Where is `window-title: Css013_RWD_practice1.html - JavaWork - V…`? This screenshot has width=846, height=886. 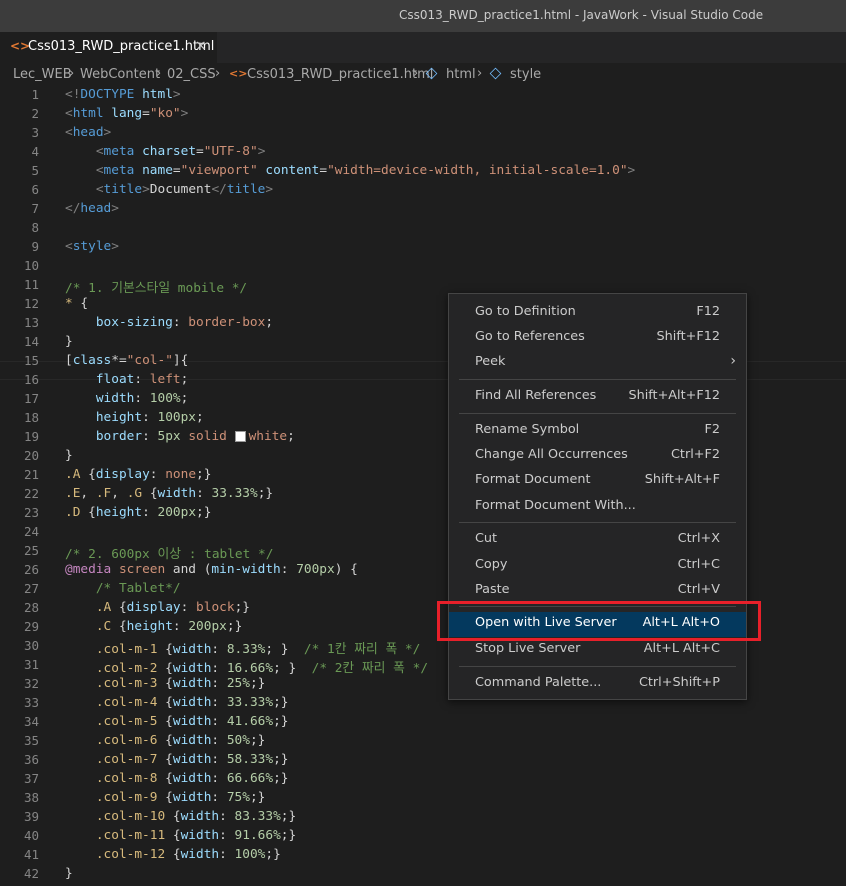
window-title: Css013_RWD_practice1.html - JavaWork - V… is located at coordinates (581, 15).